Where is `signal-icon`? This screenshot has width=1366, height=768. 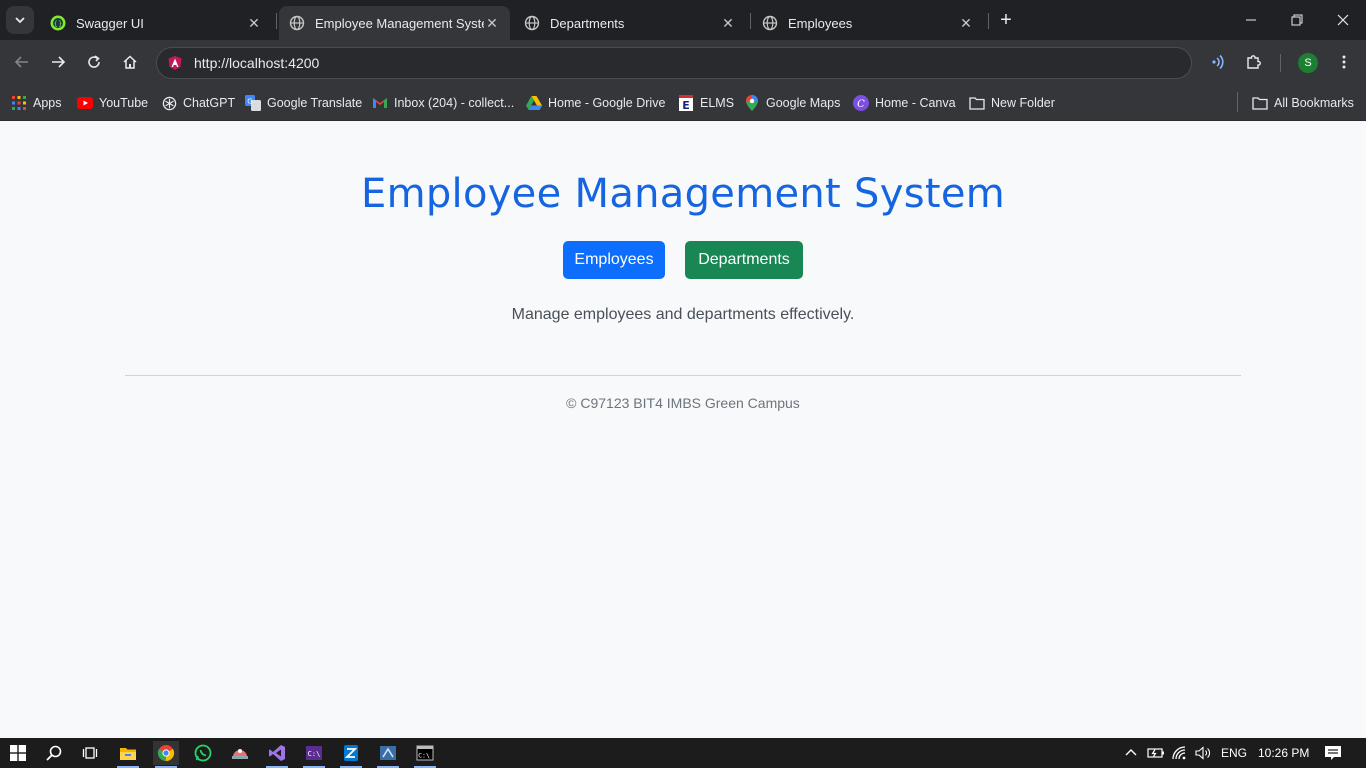 signal-icon is located at coordinates (1218, 62).